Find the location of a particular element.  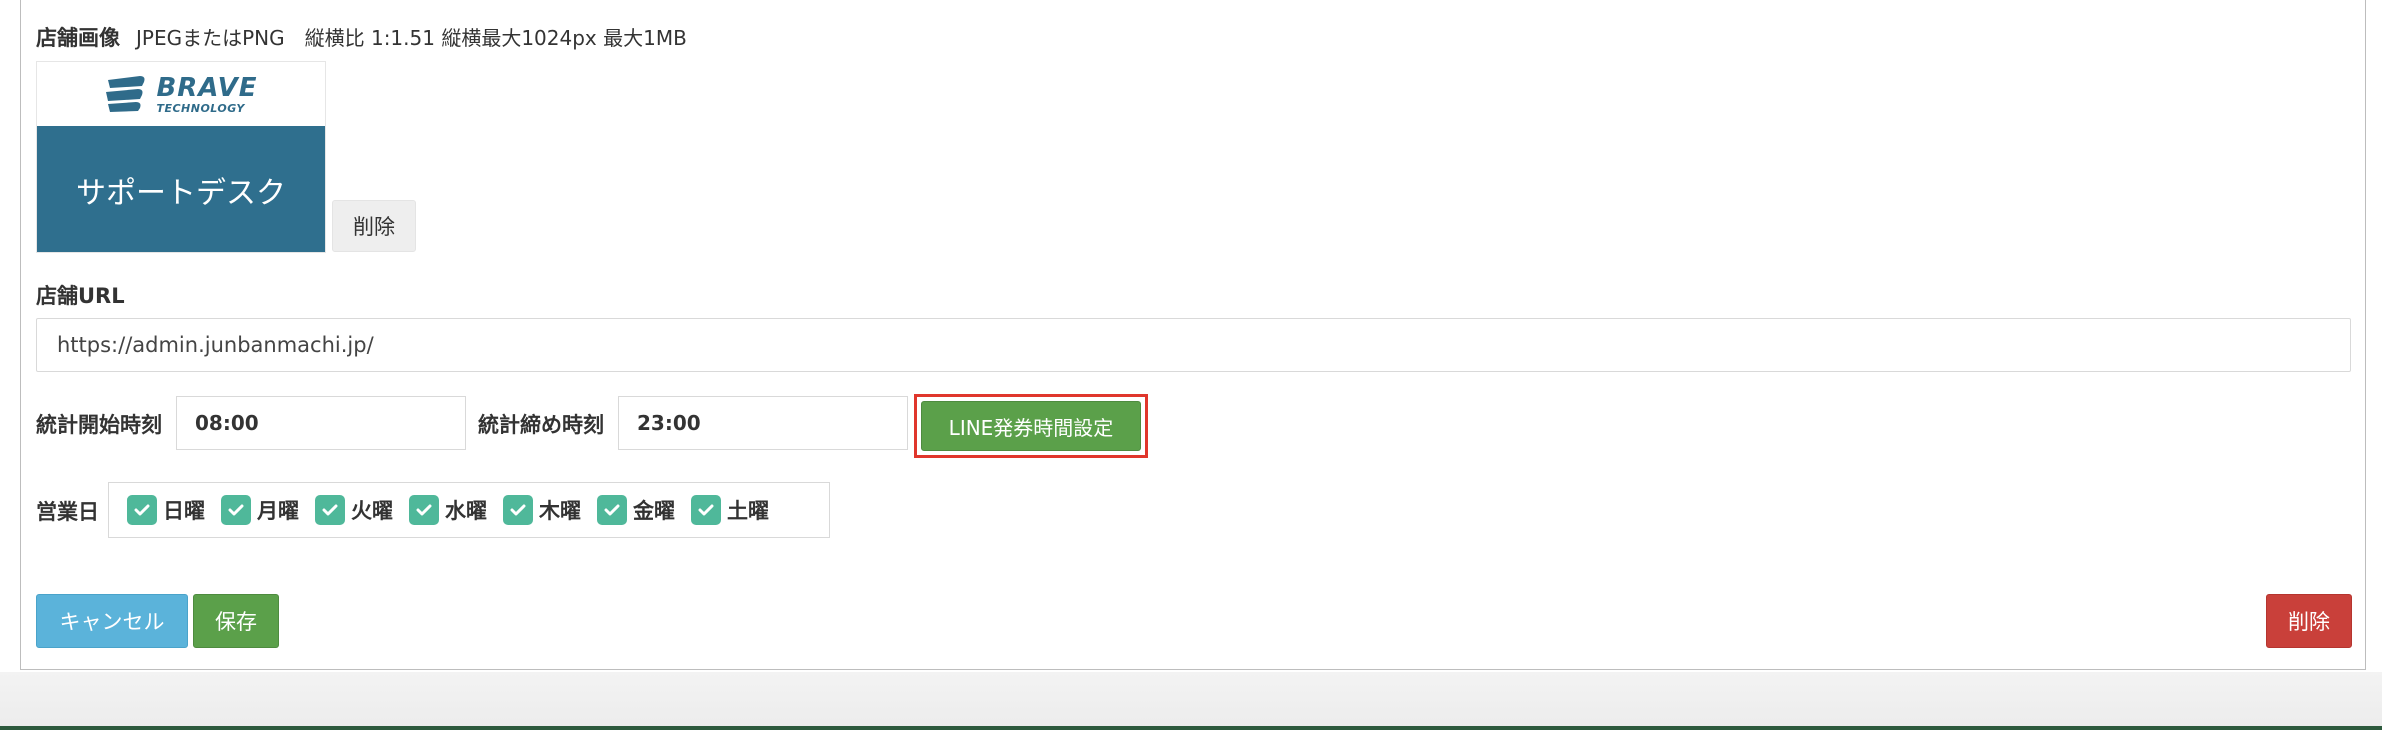

day-checkbox-friday: 金曜 is located at coordinates (636, 510).